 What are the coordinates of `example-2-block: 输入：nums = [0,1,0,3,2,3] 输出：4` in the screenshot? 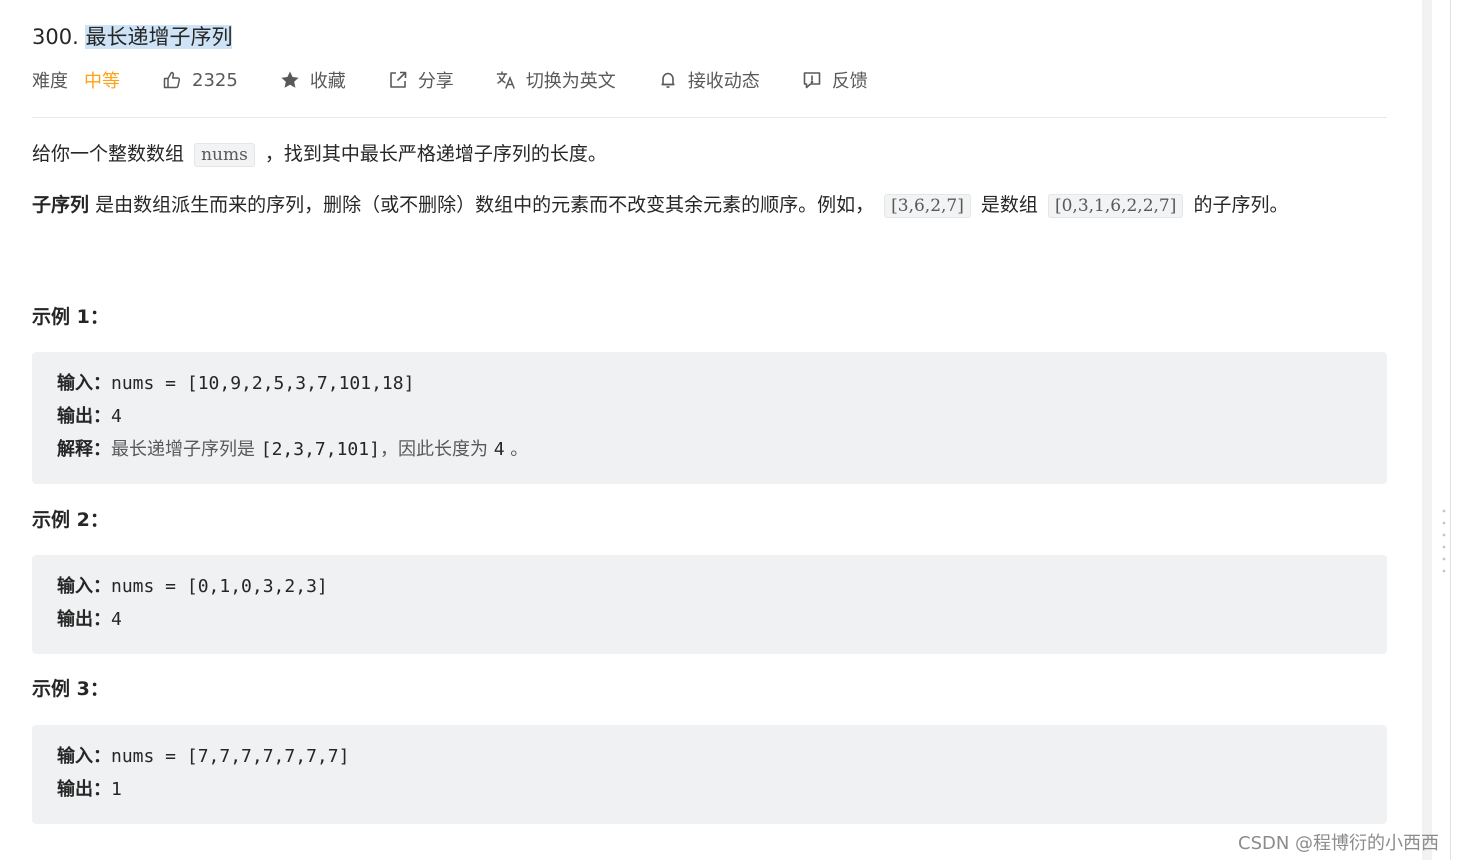 It's located at (709, 604).